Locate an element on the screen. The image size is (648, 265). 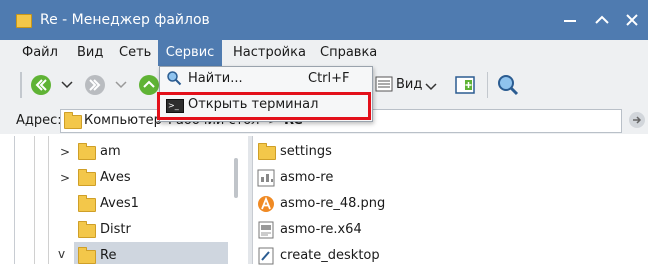
tree-item-re: Re is located at coordinates (108, 256).